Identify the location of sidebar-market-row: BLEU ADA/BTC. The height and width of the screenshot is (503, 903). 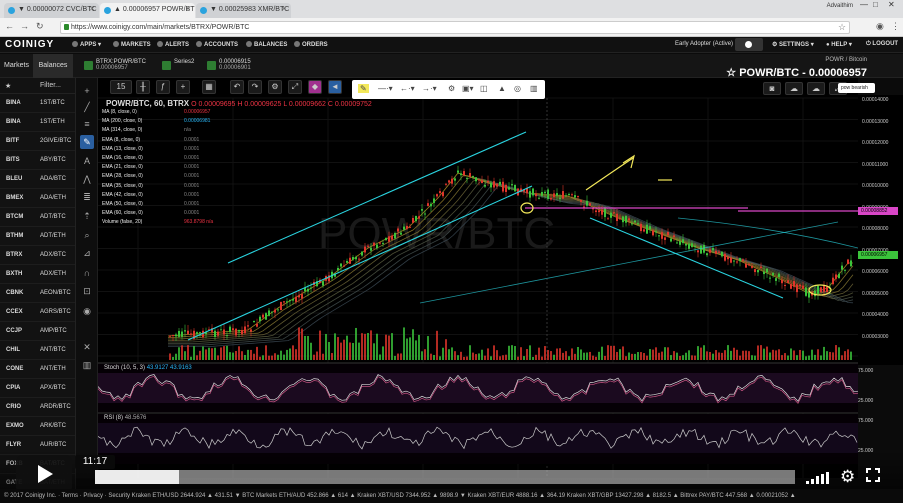
(37, 179).